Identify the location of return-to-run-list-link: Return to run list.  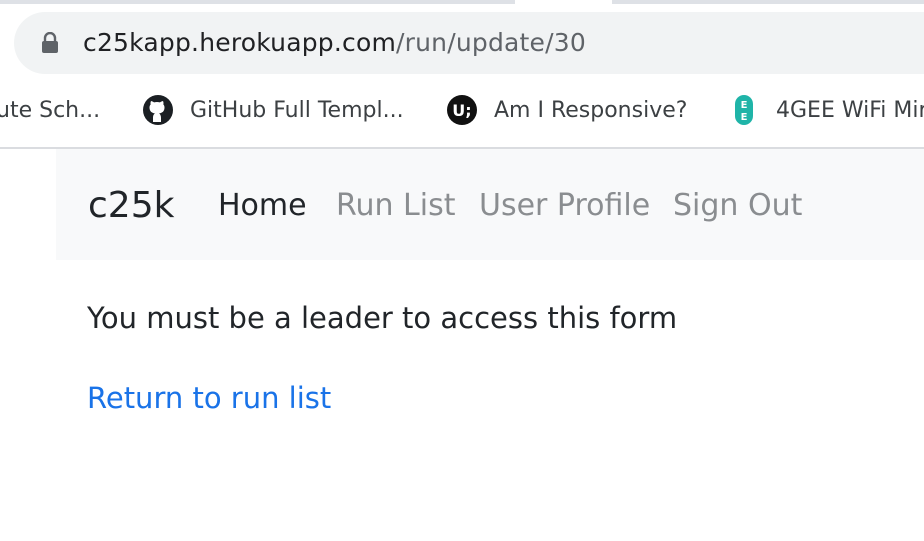
(209, 398).